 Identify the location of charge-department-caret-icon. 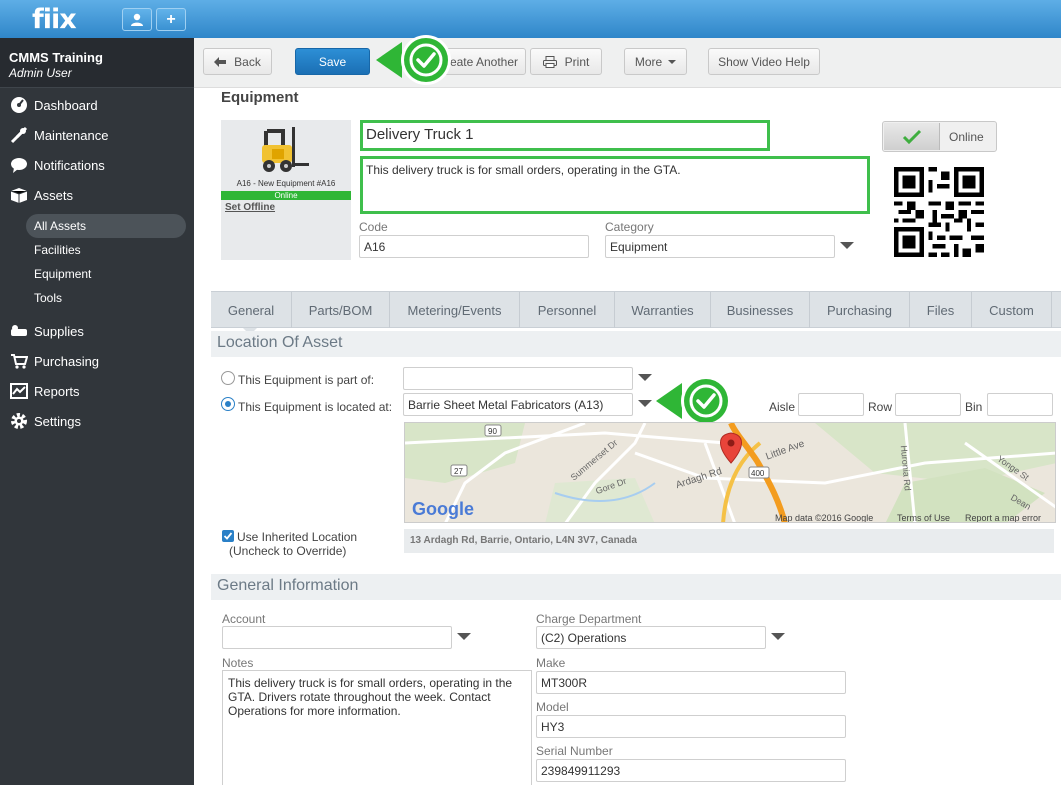
(778, 636).